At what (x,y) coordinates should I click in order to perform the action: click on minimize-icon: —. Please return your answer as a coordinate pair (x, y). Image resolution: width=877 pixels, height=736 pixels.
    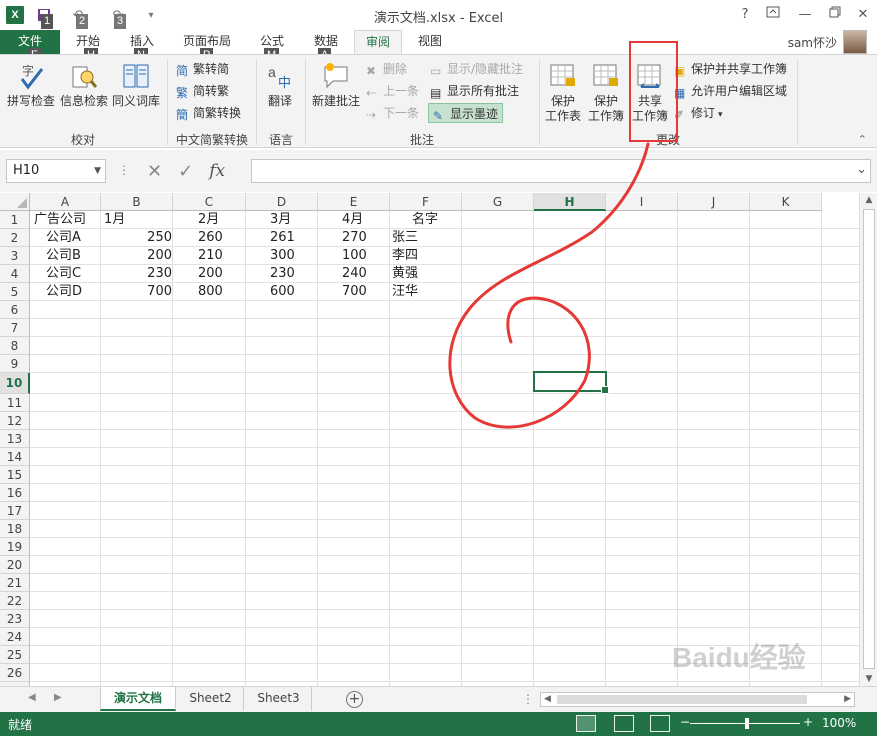
    Looking at the image, I should click on (805, 15).